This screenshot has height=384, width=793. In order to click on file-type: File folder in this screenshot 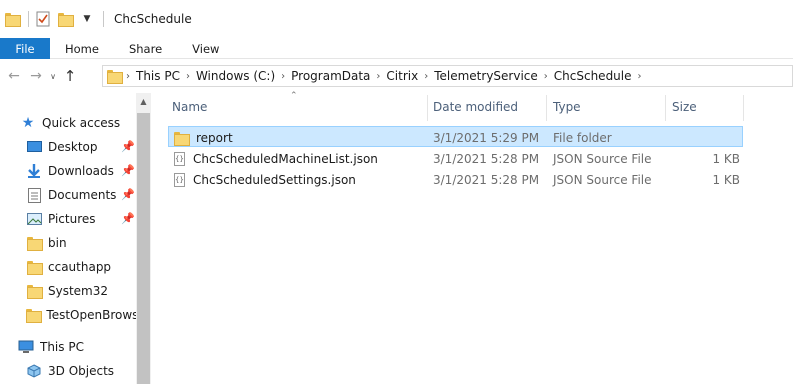, I will do `click(582, 137)`.